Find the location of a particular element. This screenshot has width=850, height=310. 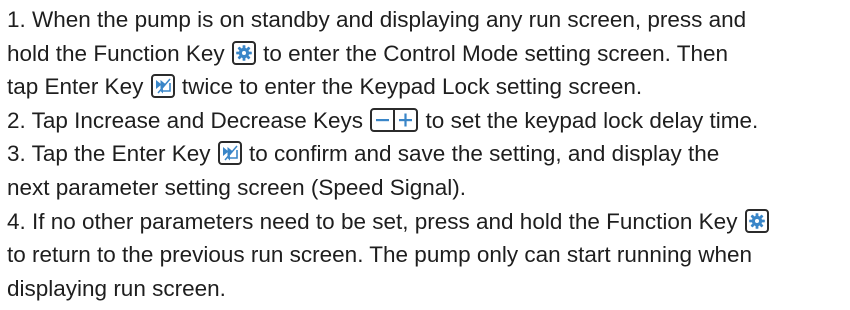

step3-text-1a: 3. Tap the Enter Key is located at coordinates (112, 154).